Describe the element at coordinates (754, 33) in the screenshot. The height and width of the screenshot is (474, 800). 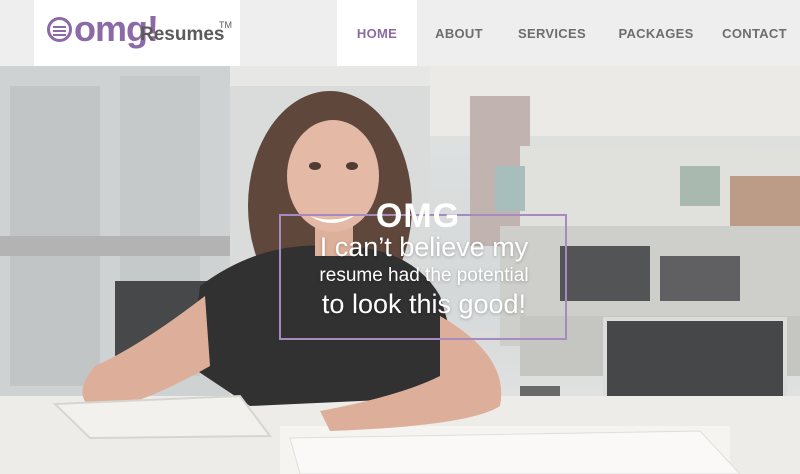
I see `nav-contact: CONTACT` at that location.